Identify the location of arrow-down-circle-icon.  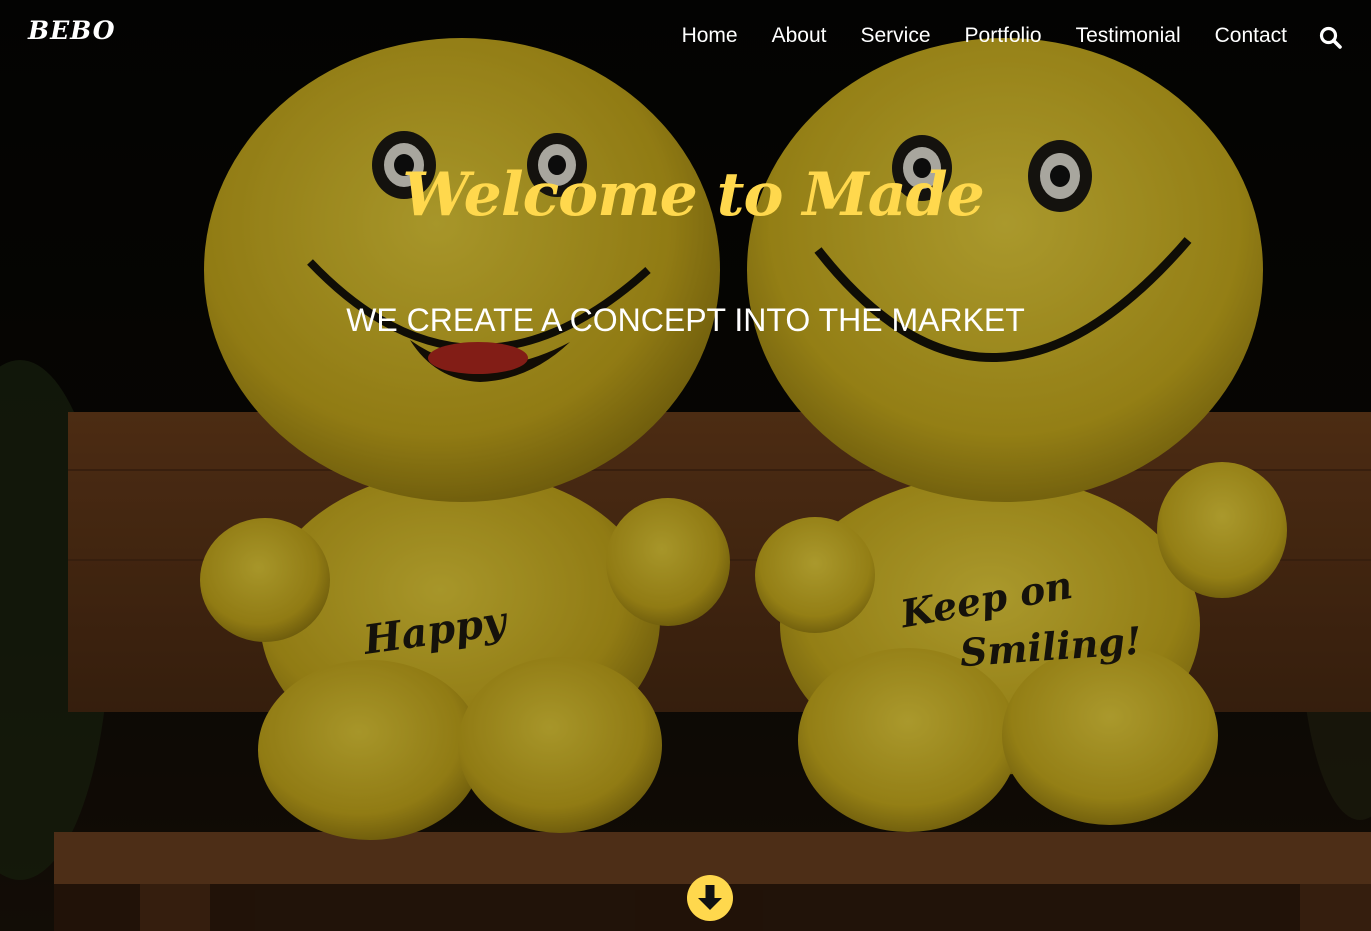
(710, 898).